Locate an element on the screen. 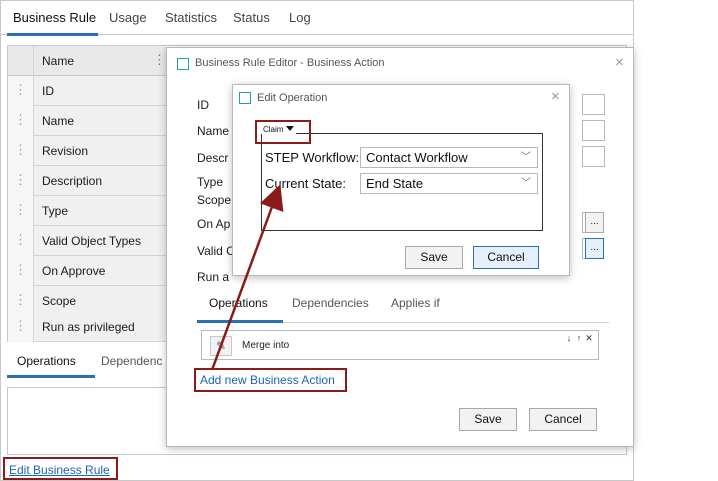 This screenshot has height=481, width=718. current-state-value: End State is located at coordinates (395, 183).